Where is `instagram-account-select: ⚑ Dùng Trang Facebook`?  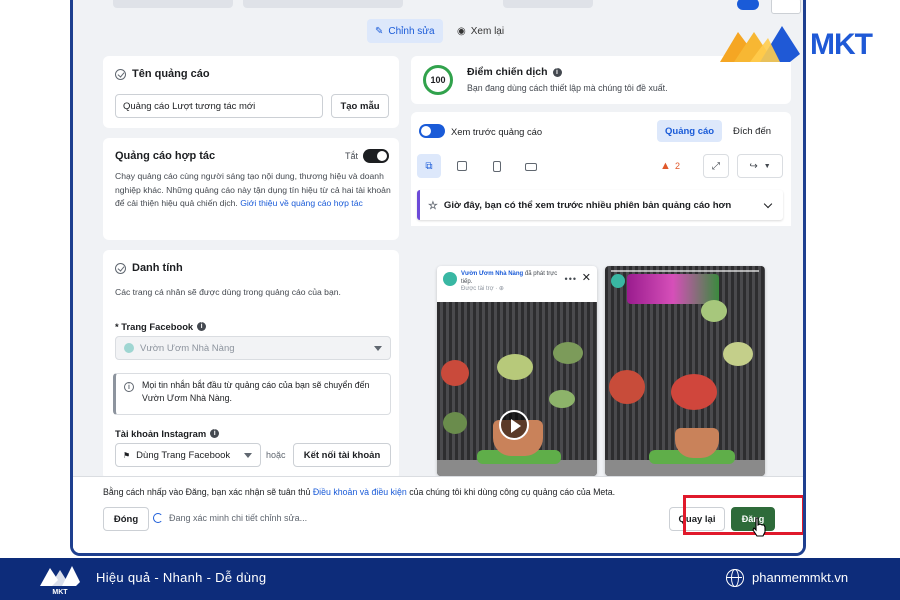
instagram-account-select: ⚑ Dùng Trang Facebook is located at coordinates (188, 455).